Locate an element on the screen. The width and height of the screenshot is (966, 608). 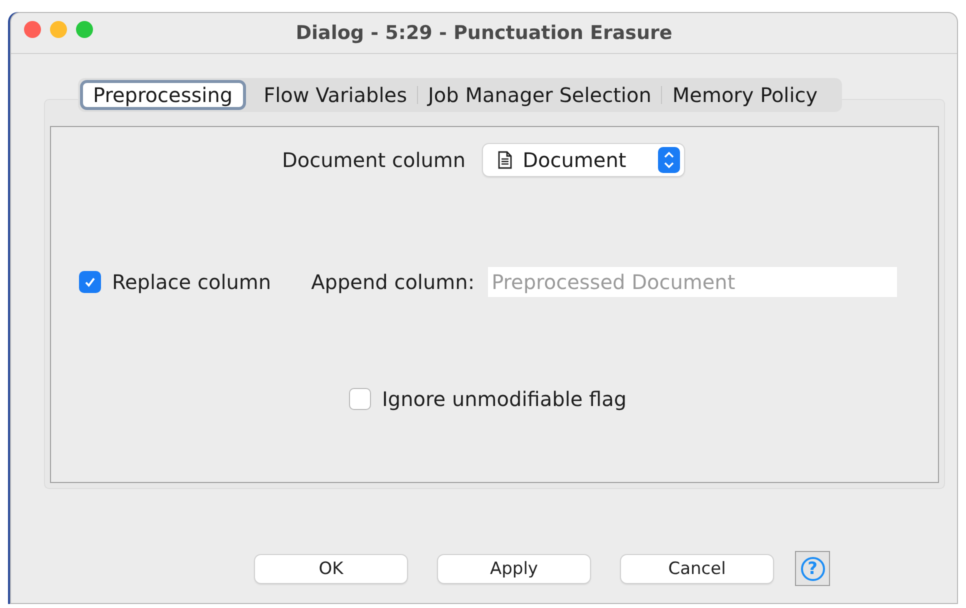
tab: Memory Policy is located at coordinates (745, 95).